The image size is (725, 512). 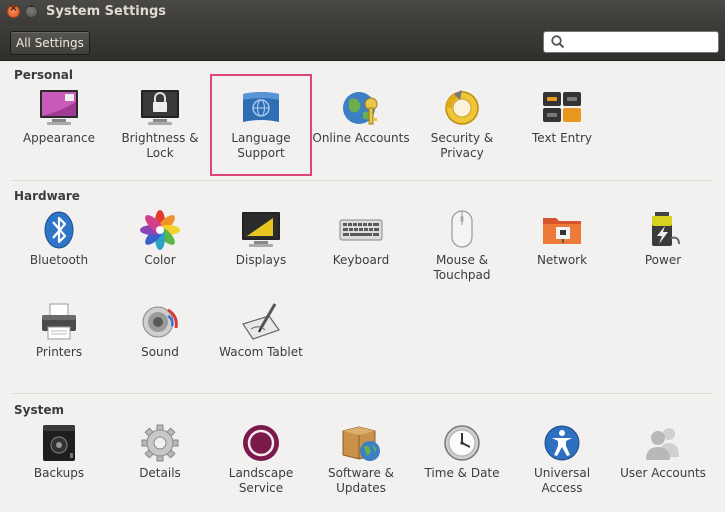 I want to click on settings-item-label: Appearance, so click(x=59, y=138).